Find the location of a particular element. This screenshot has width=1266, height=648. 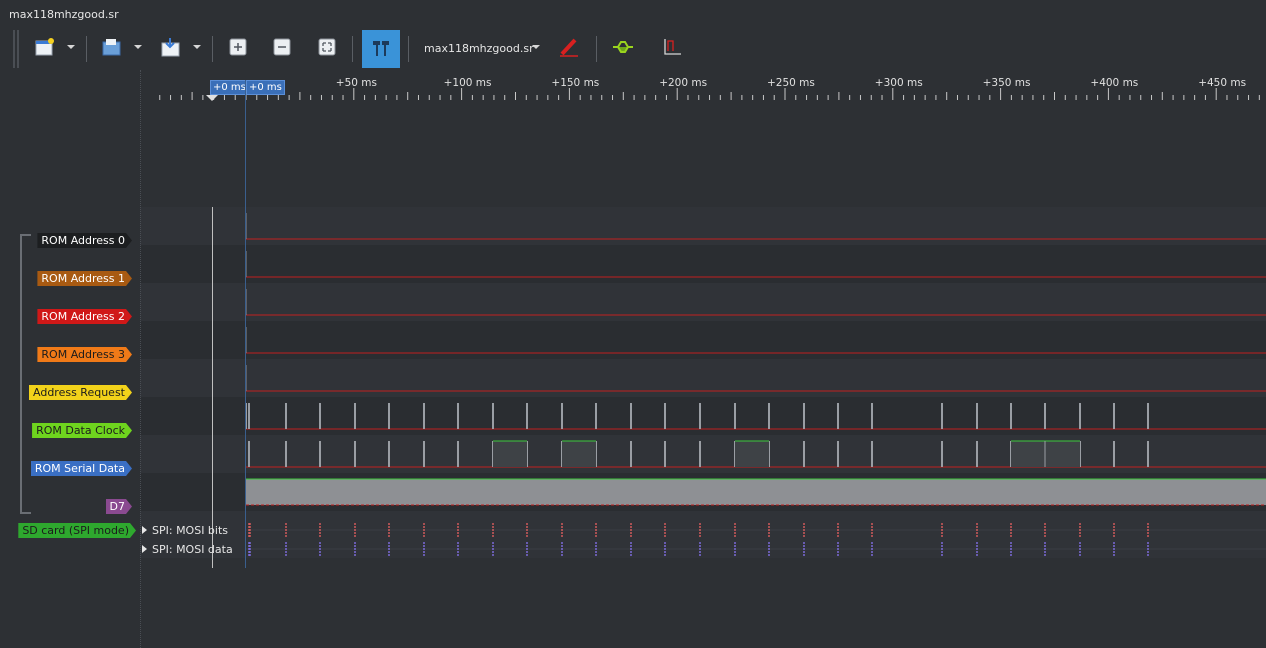

device-config-button is located at coordinates (569, 48).